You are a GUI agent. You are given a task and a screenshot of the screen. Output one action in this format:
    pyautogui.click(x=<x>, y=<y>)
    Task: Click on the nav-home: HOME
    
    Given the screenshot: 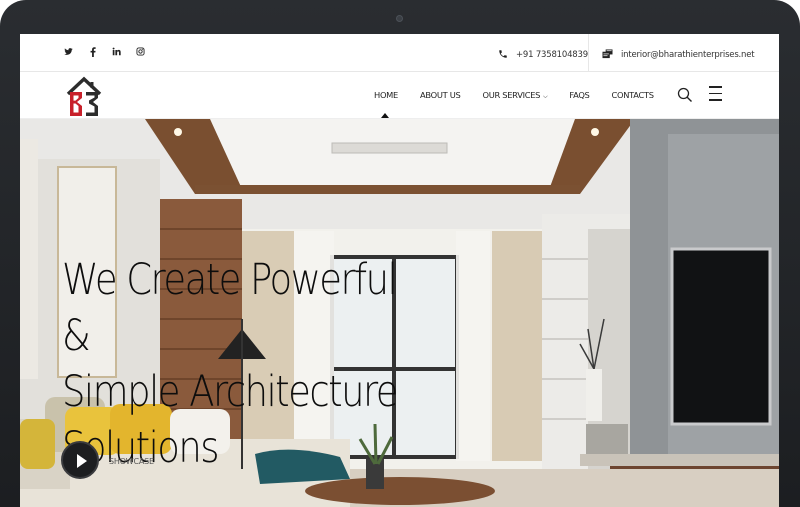 What is the action you would take?
    pyautogui.click(x=386, y=95)
    